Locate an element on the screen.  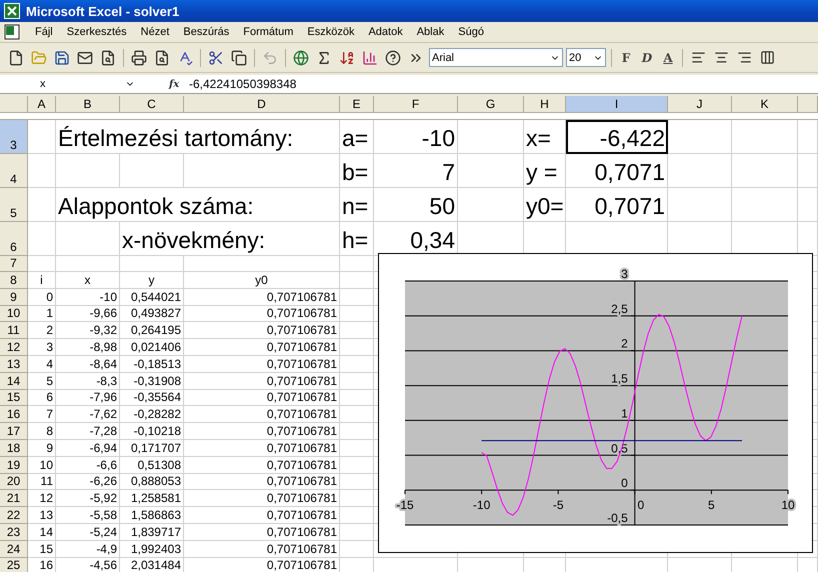
row-header: 12 is located at coordinates (14, 347).